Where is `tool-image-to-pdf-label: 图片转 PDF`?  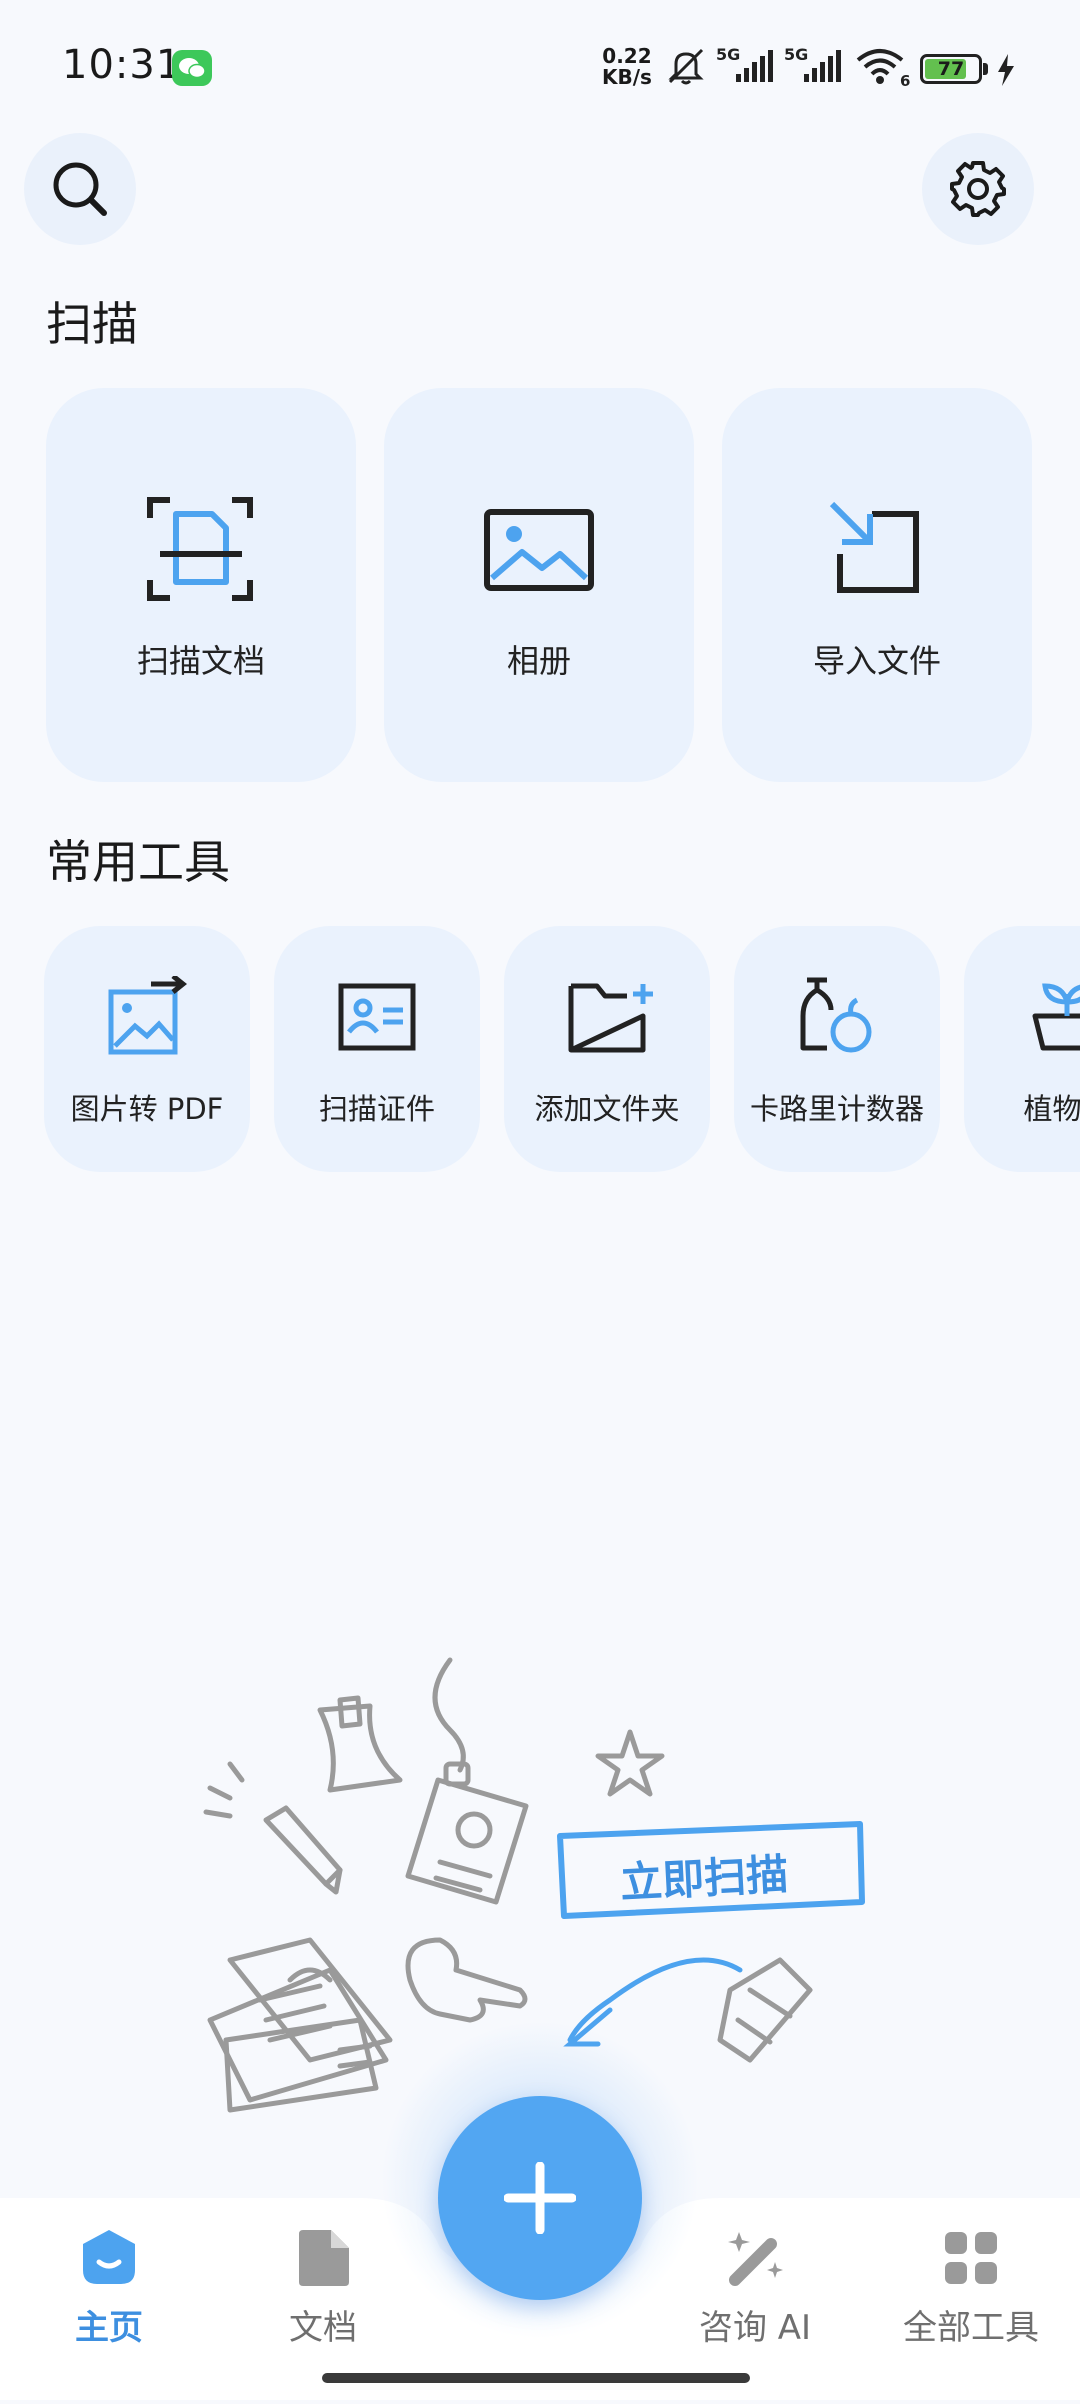
tool-image-to-pdf-label: 图片转 PDF is located at coordinates (147, 1109).